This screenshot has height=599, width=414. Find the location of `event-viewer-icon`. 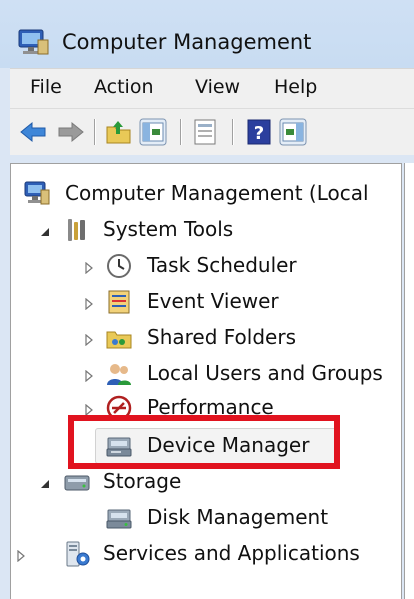

event-viewer-icon is located at coordinates (119, 302).